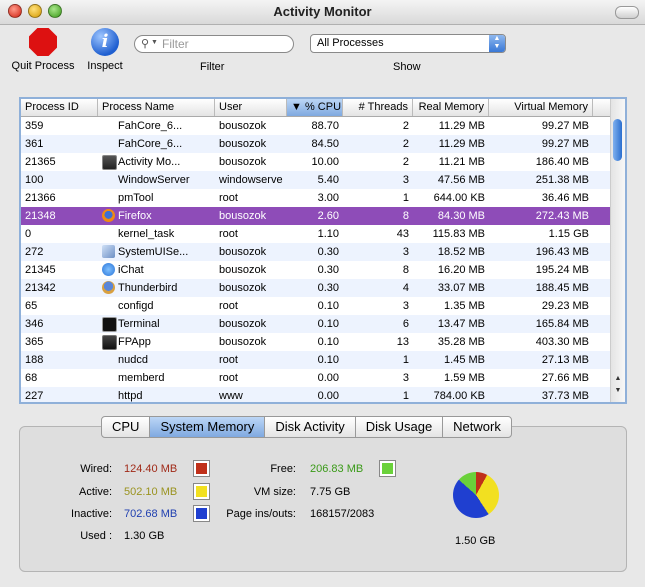 The image size is (645, 587). Describe the element at coordinates (156, 394) in the screenshot. I see `cell-name: httpd` at that location.